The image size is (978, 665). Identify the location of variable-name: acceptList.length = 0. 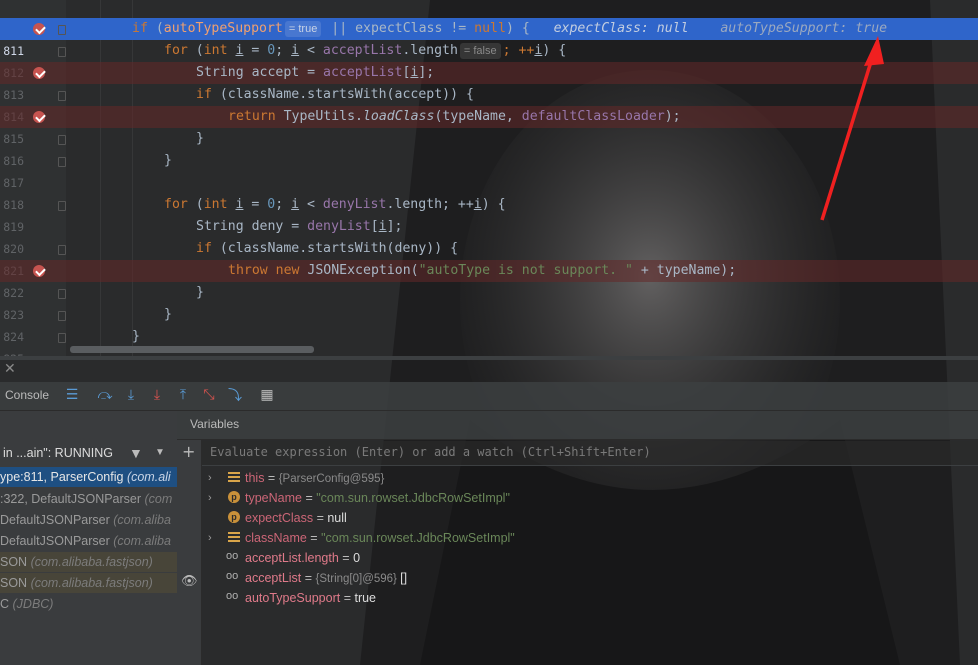
(303, 558).